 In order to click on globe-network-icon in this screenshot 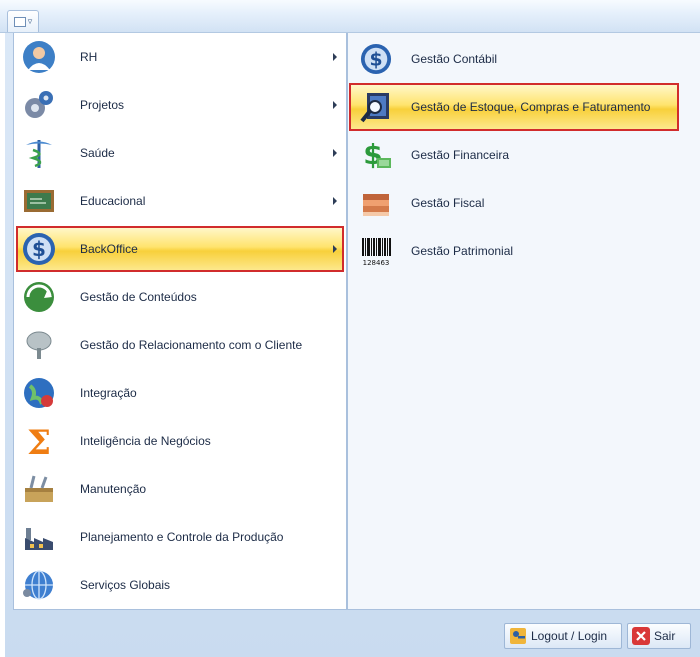, I will do `click(39, 585)`.